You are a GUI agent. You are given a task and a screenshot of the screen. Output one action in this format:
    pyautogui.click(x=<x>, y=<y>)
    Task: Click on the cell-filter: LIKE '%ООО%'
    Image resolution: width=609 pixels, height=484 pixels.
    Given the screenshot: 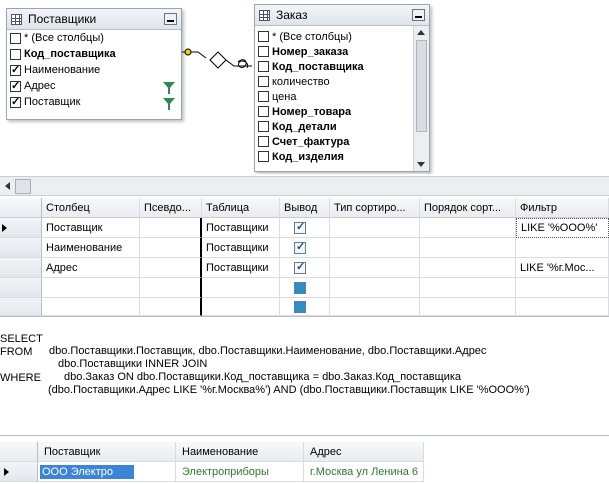 What is the action you would take?
    pyautogui.click(x=562, y=228)
    